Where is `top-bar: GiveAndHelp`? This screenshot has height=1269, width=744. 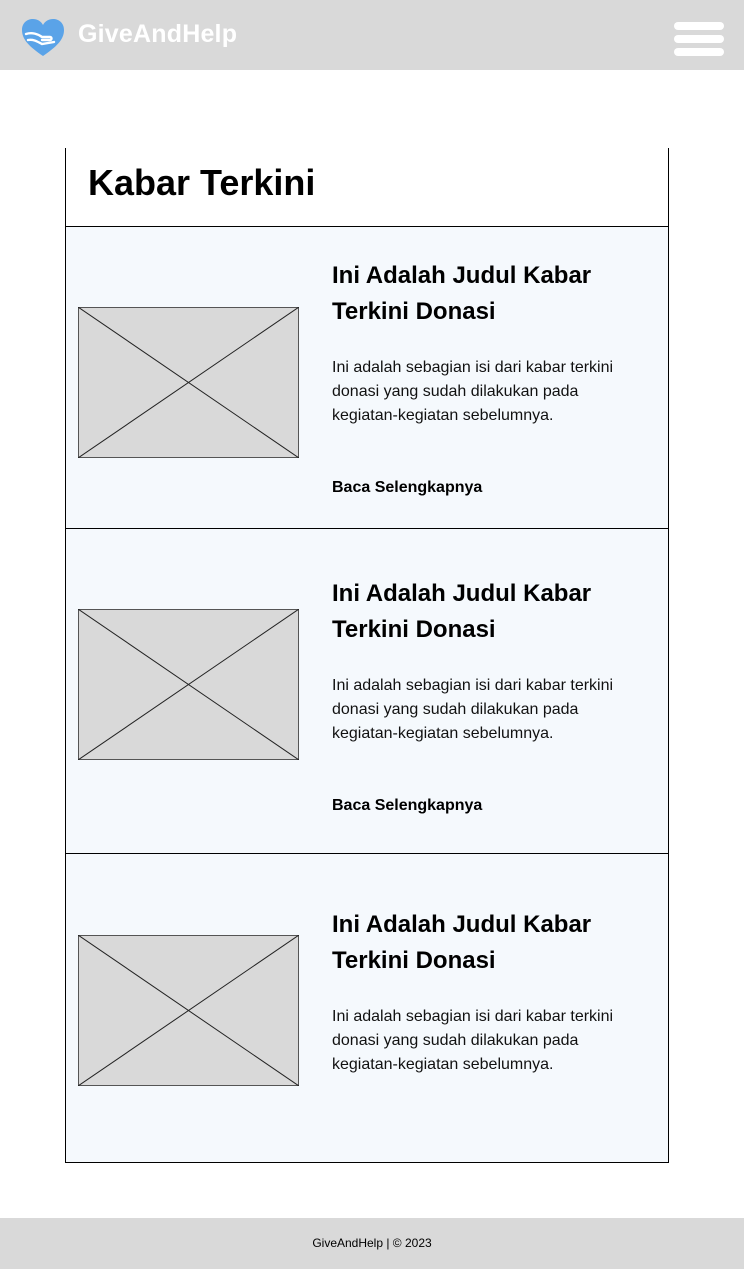 top-bar: GiveAndHelp is located at coordinates (372, 35).